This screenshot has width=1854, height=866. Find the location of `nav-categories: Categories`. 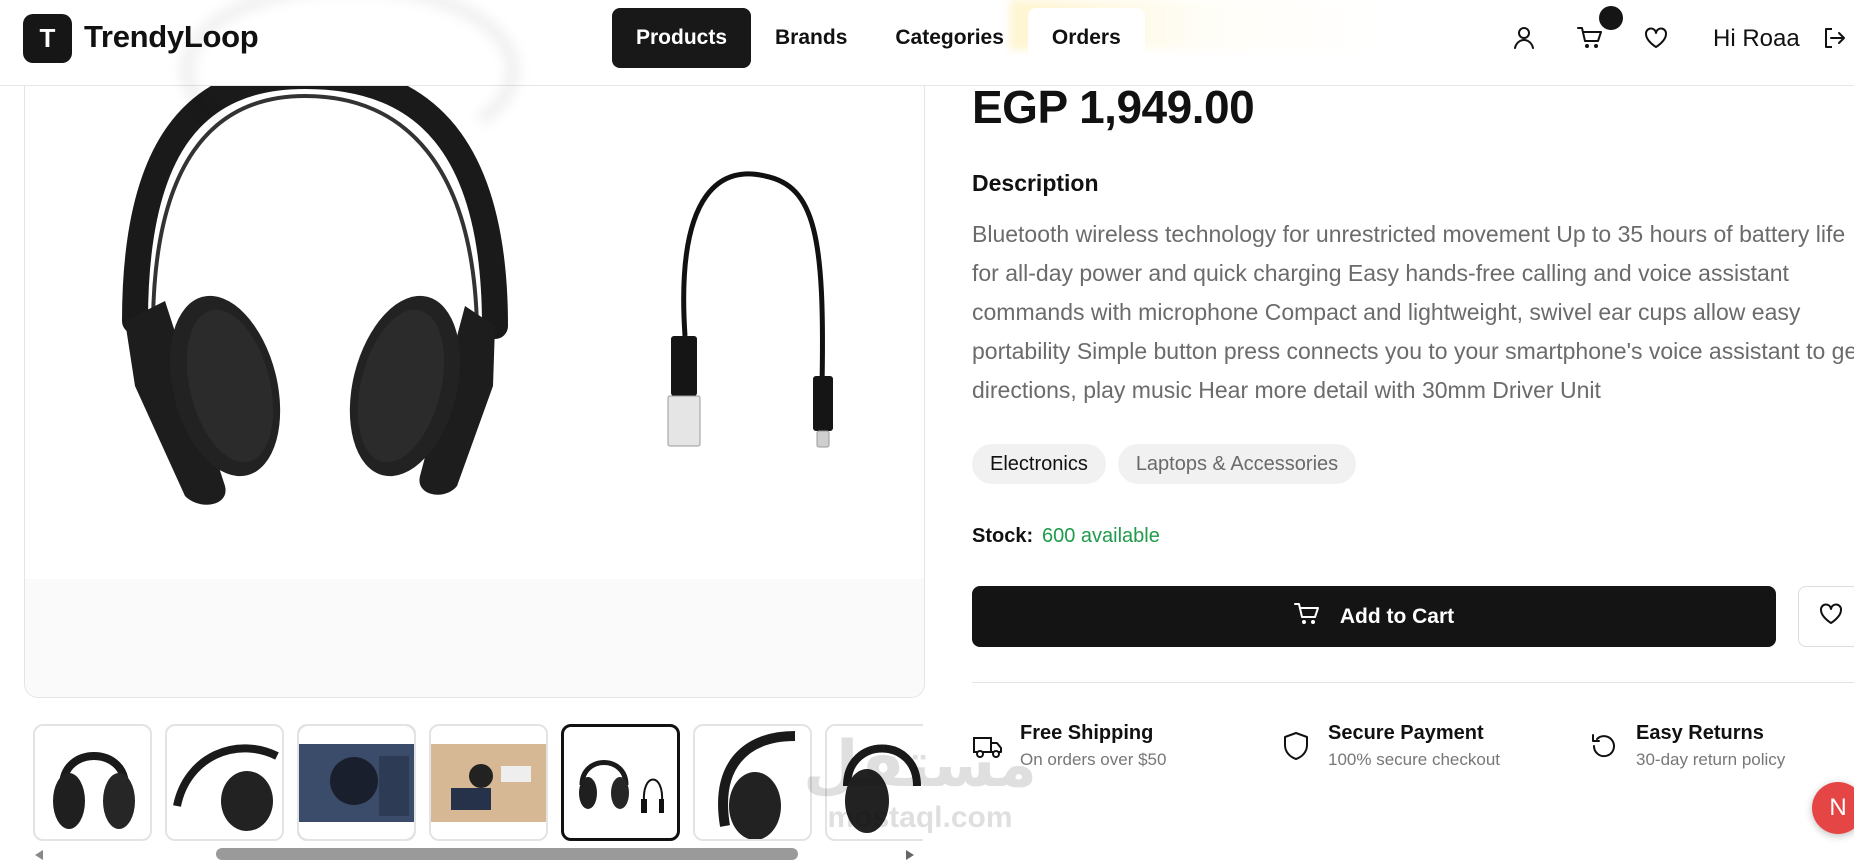

nav-categories: Categories is located at coordinates (949, 38).